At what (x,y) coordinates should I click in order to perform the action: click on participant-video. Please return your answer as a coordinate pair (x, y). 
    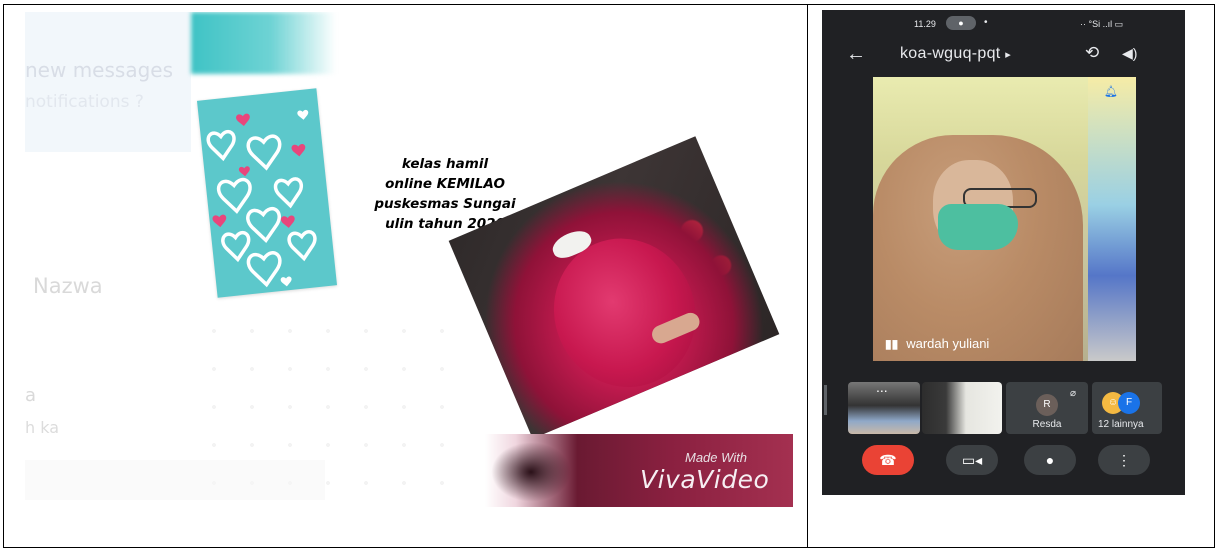
    Looking at the image, I should click on (978, 248).